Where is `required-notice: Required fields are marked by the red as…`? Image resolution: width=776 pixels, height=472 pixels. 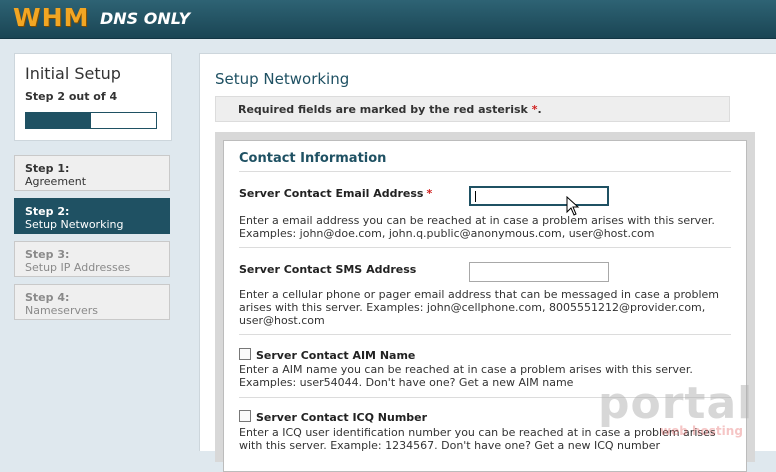
required-notice: Required fields are marked by the red as… is located at coordinates (472, 109).